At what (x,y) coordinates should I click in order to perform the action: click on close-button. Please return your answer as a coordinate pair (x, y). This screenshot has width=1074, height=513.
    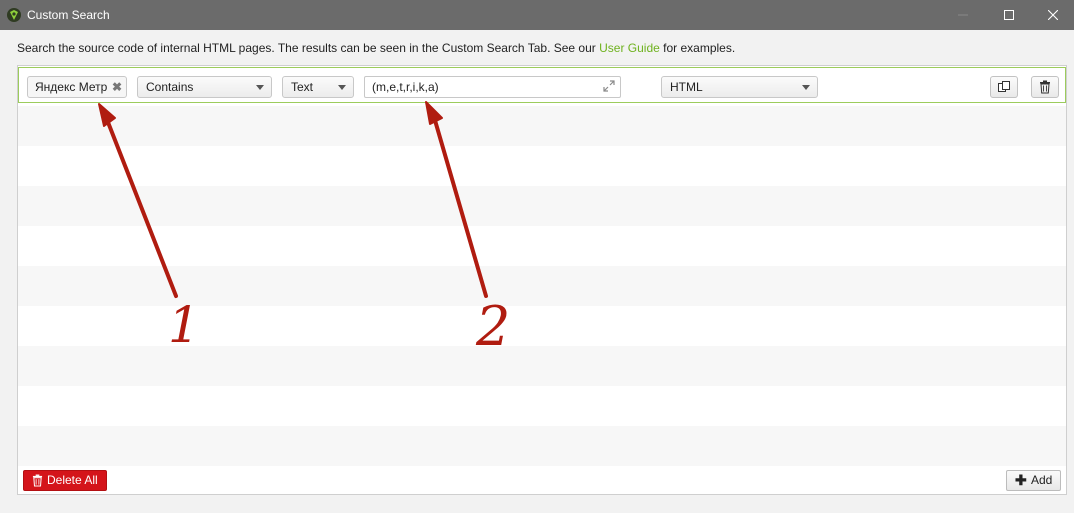
    Looking at the image, I should click on (1052, 15).